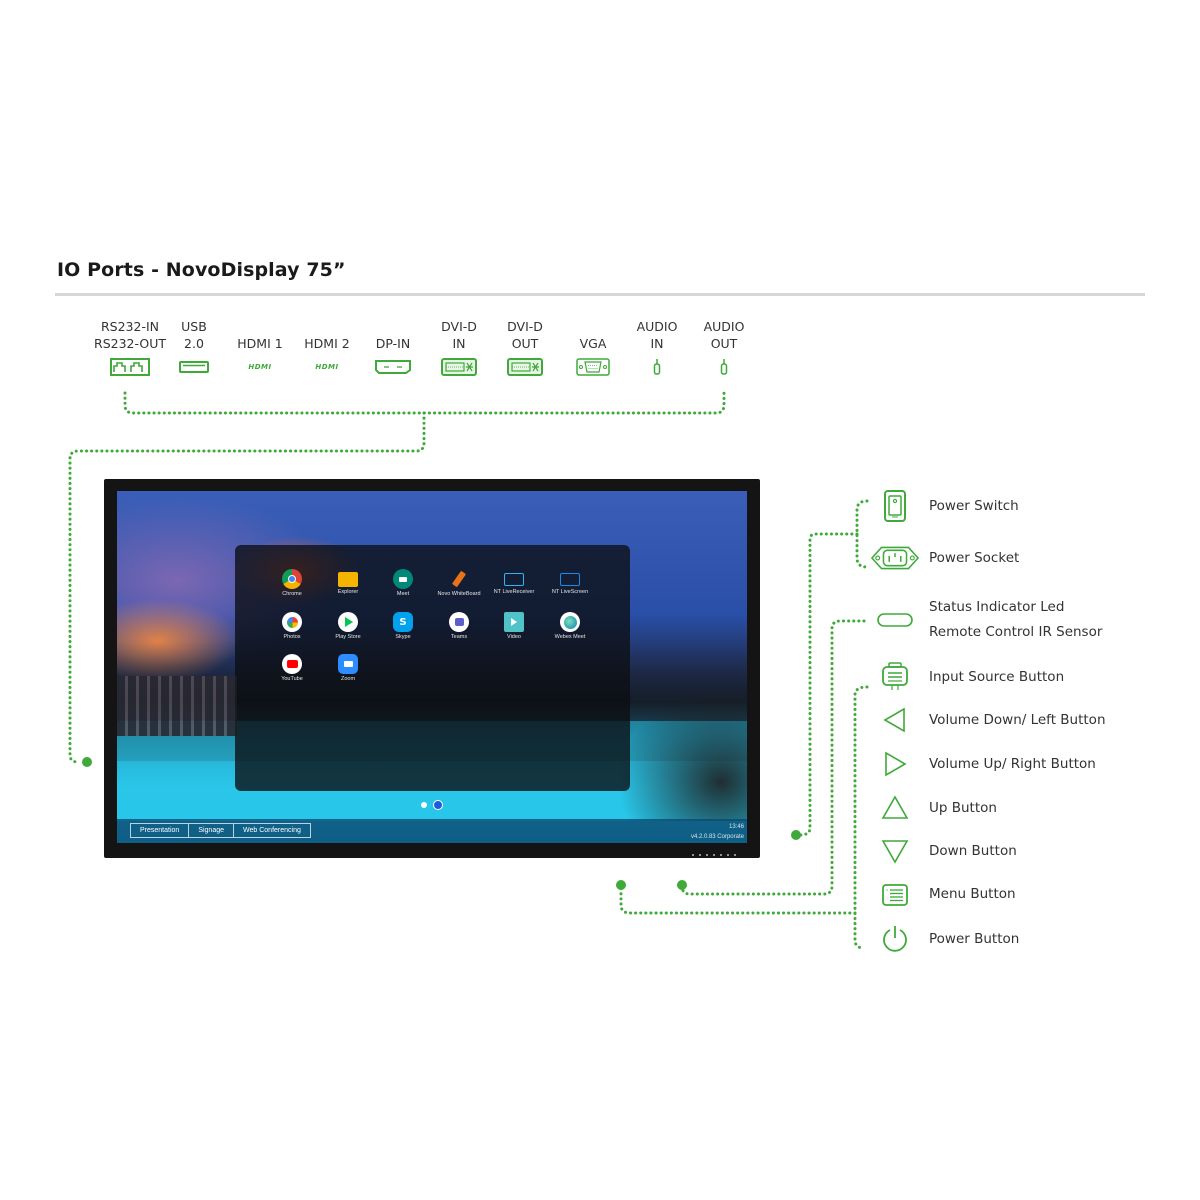 This screenshot has width=1200, height=1200. I want to click on folder-icon, so click(348, 579).